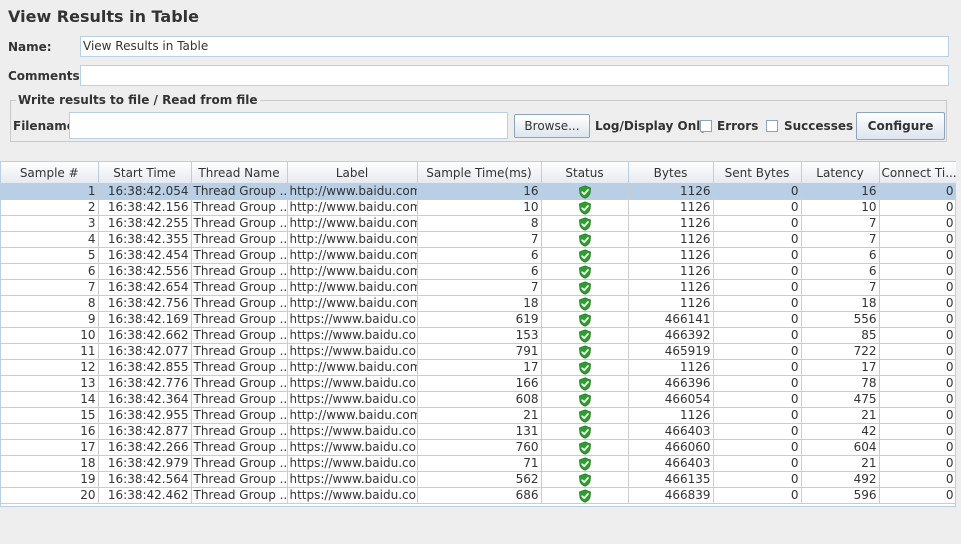 This screenshot has height=544, width=961. Describe the element at coordinates (840, 191) in the screenshot. I see `latency-cell: 16` at that location.